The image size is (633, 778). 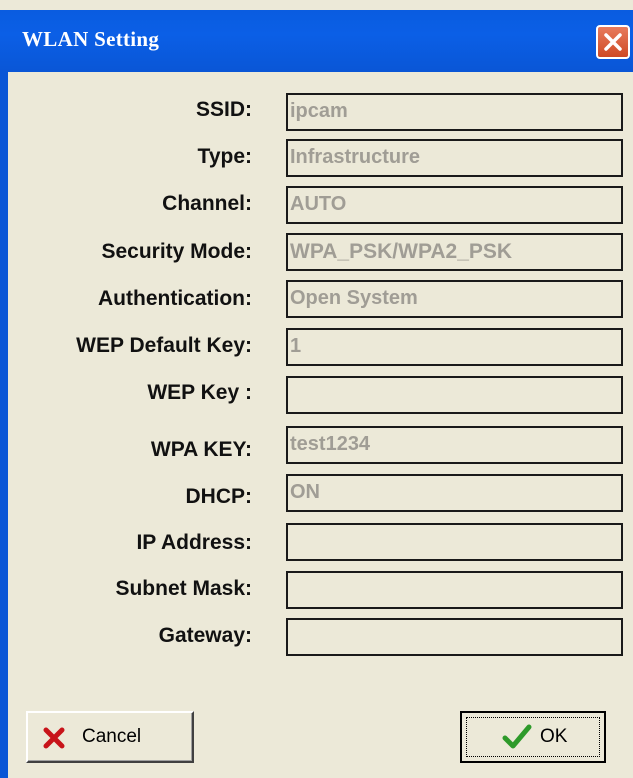 I want to click on ok-focus-rect, so click(x=533, y=737).